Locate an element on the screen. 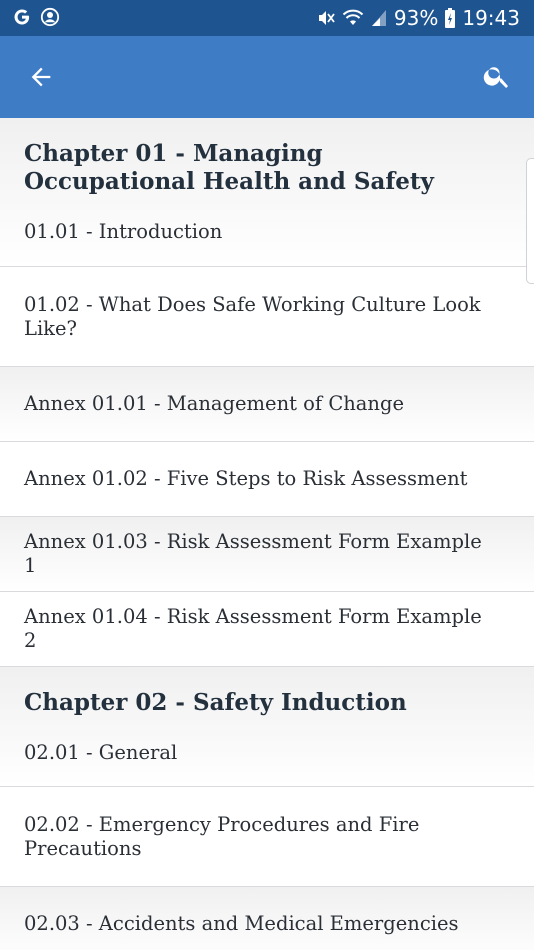 The height and width of the screenshot is (950, 534). battery-percent: 93% is located at coordinates (416, 18).